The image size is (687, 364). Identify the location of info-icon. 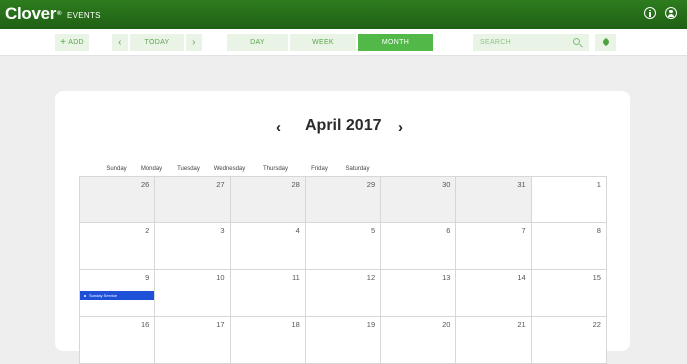
(650, 13).